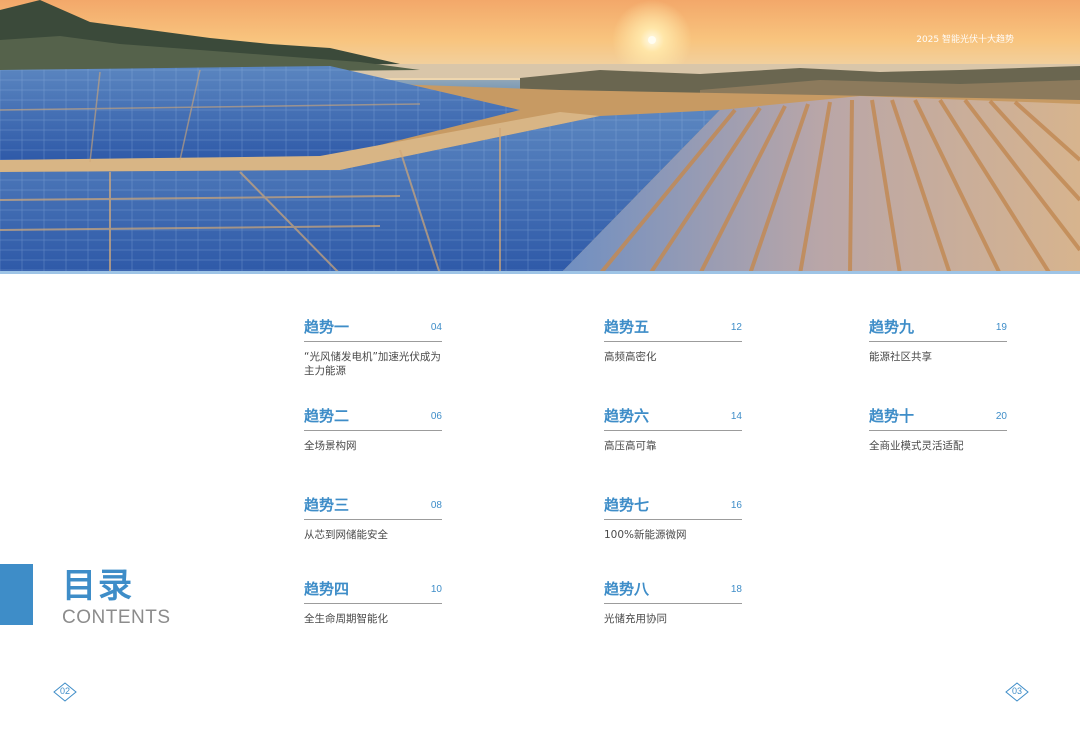  What do you see at coordinates (1001, 327) in the screenshot?
I see `toc-entry-page: 19` at bounding box center [1001, 327].